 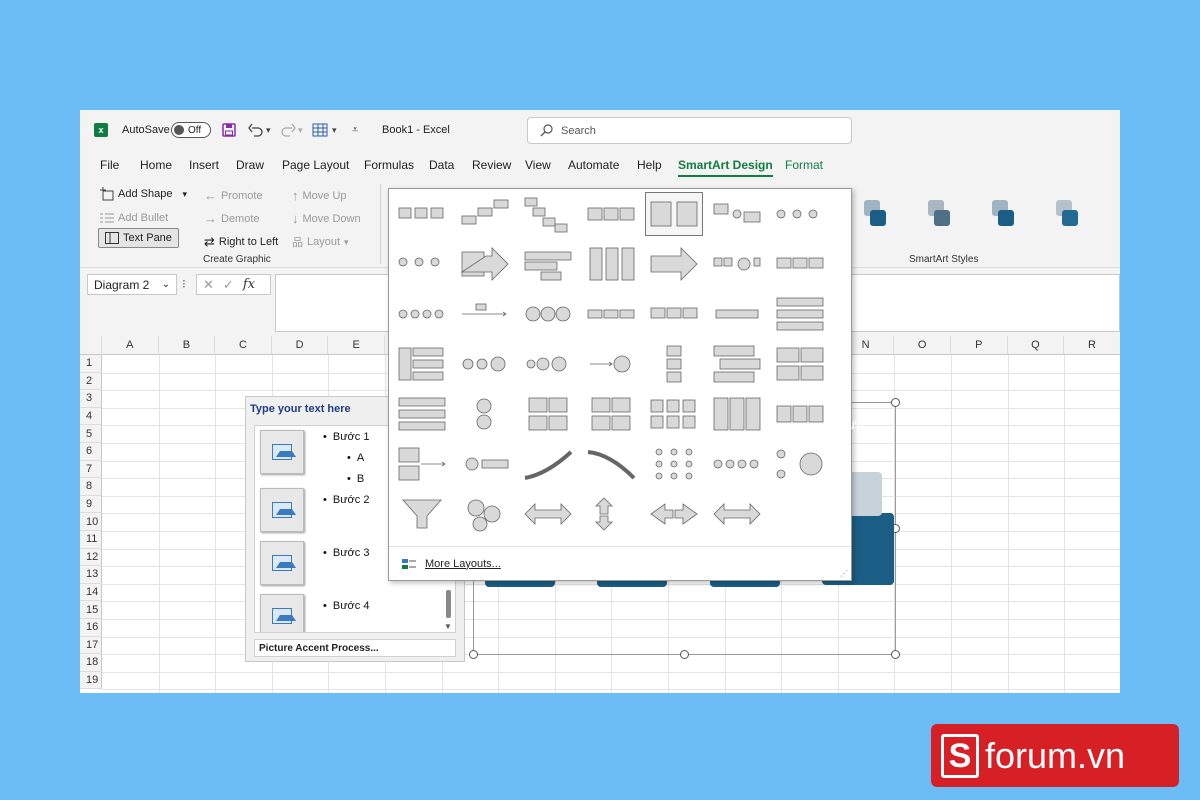 I want to click on tab-home: Home, so click(x=156, y=165).